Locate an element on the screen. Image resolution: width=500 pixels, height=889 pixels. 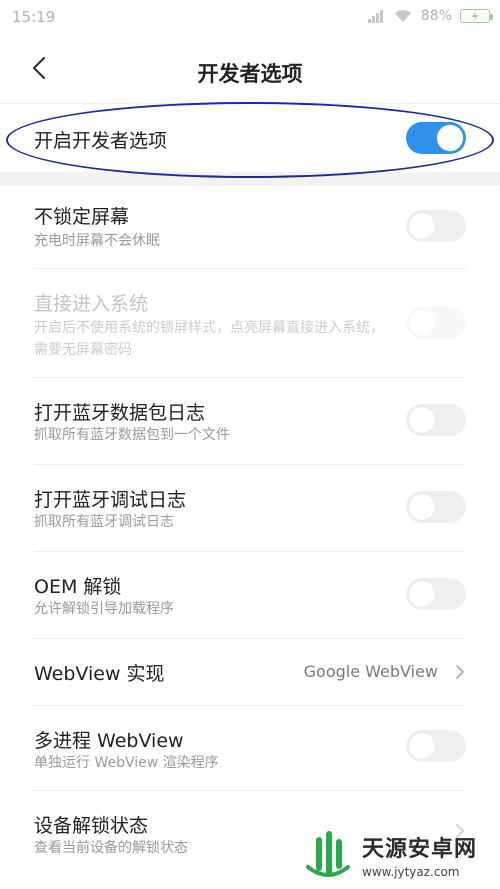
app-bar: 开发者选项 is located at coordinates (250, 69).